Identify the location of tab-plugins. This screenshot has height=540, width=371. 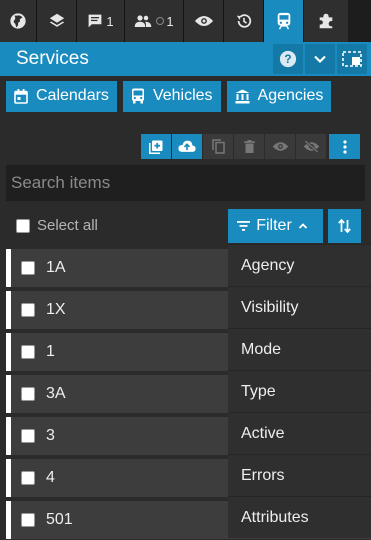
(326, 21).